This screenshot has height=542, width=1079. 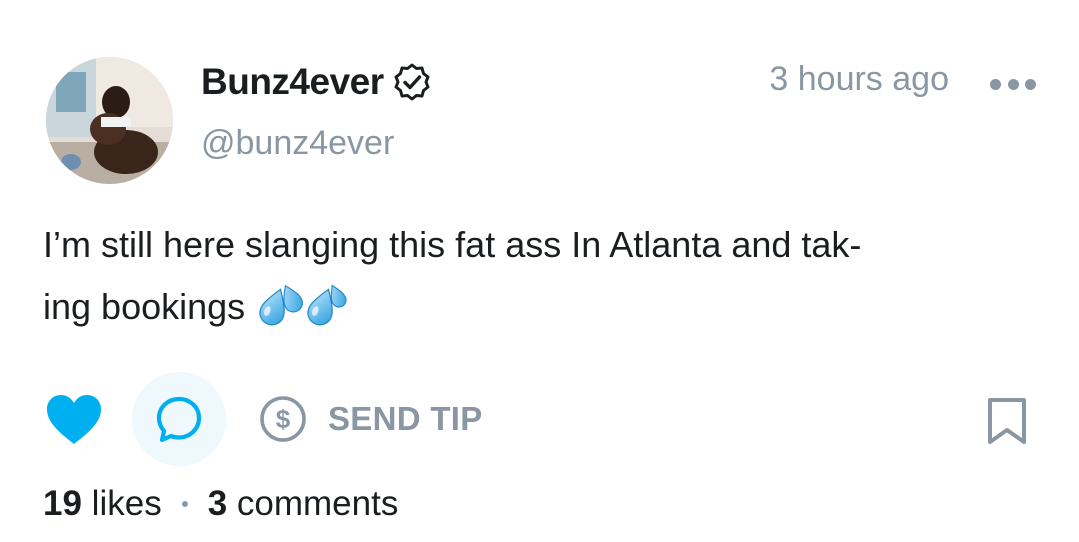 What do you see at coordinates (184, 504) in the screenshot?
I see `stats-separator` at bounding box center [184, 504].